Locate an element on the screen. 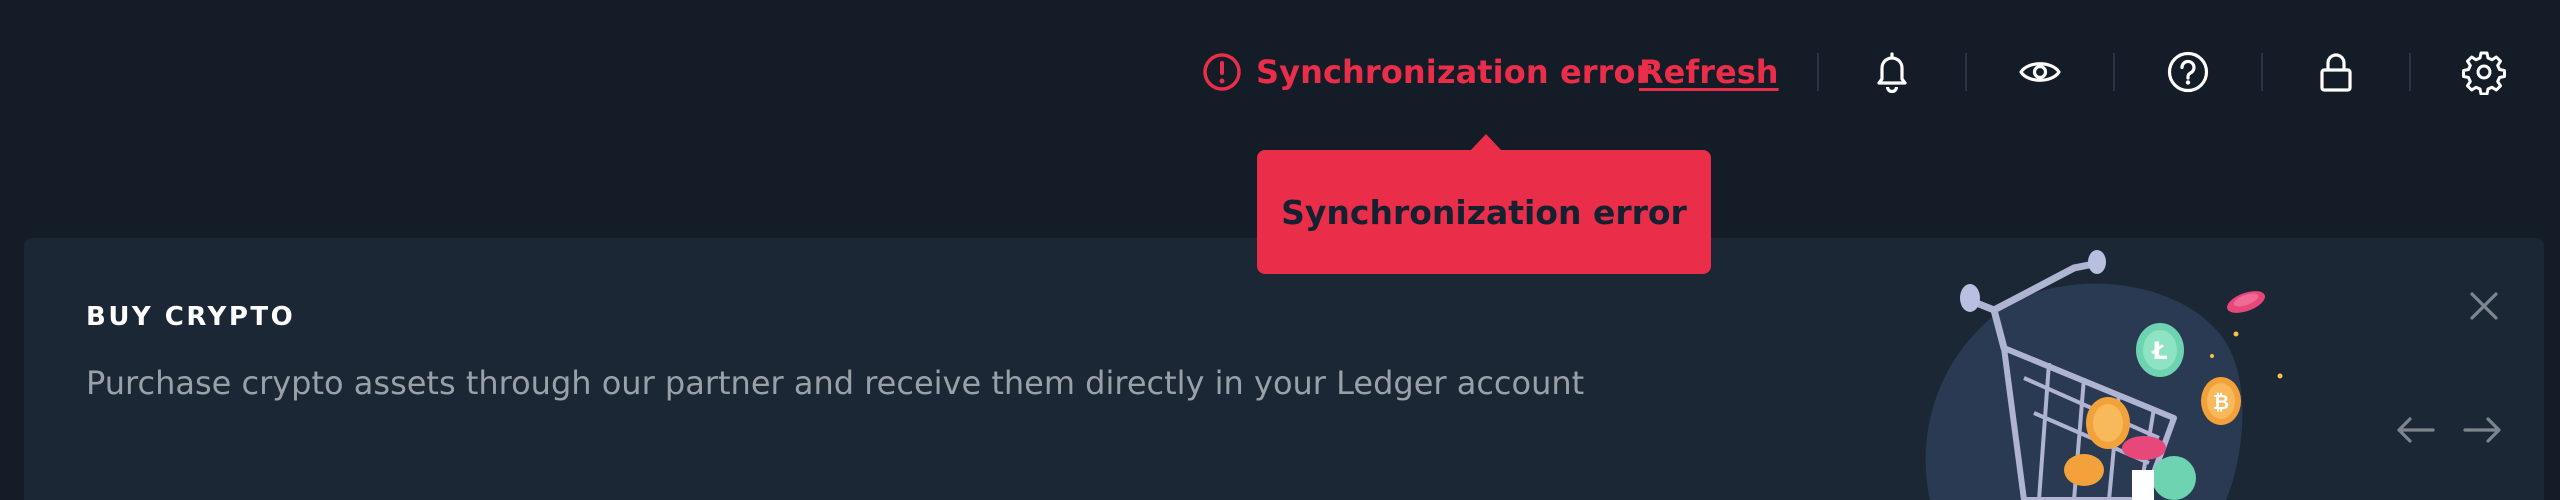 The image size is (2560, 500). shopping-cart-illustration: Ł ₿ is located at coordinates (2104, 375).